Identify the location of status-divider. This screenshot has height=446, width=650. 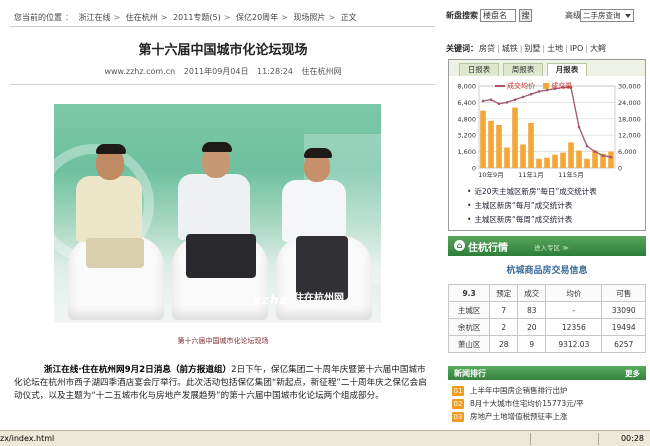
(598, 439).